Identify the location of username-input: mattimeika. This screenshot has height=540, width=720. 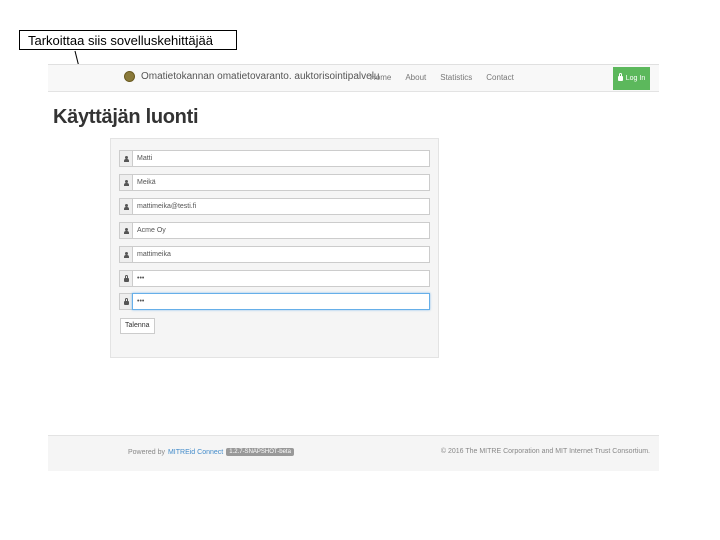
(281, 254).